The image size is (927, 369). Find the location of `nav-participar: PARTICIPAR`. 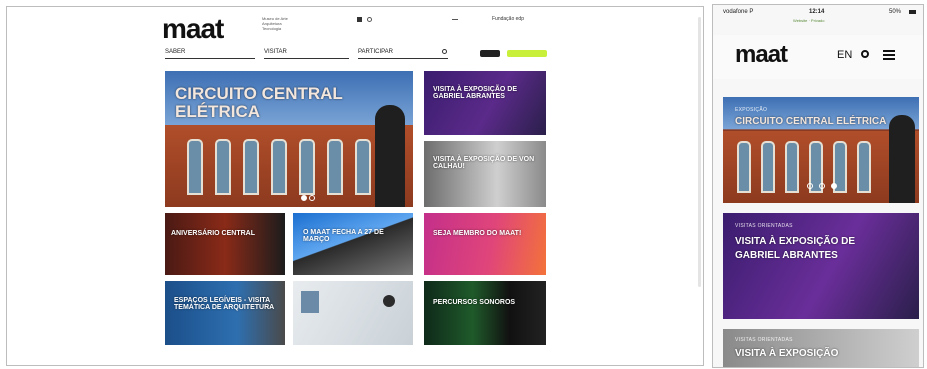

nav-participar: PARTICIPAR is located at coordinates (375, 52).